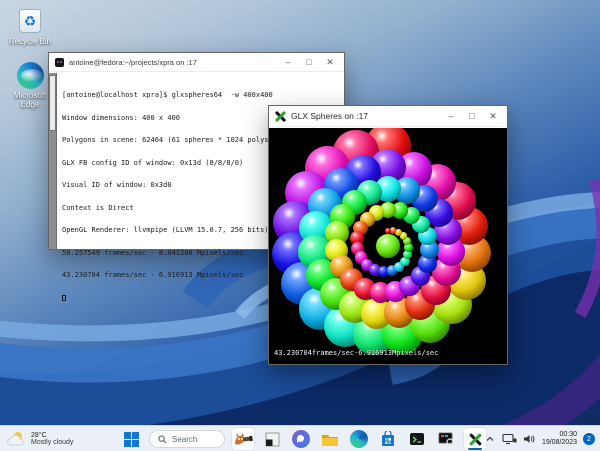 The image size is (600, 451). I want to click on app-window-icon, so click(272, 439).